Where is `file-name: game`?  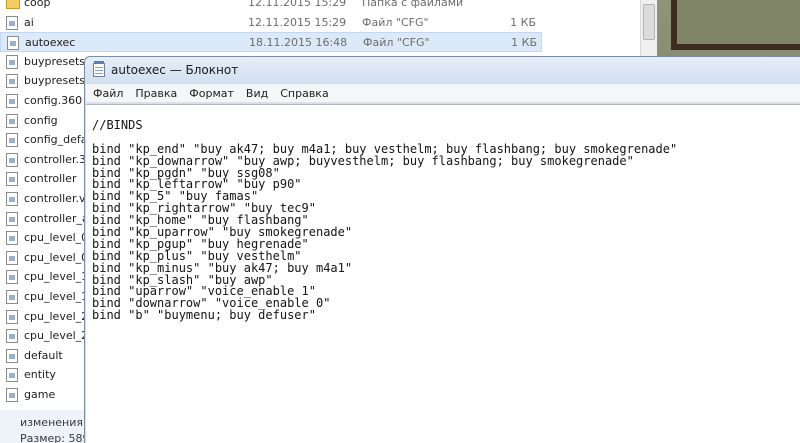 file-name: game is located at coordinates (40, 394).